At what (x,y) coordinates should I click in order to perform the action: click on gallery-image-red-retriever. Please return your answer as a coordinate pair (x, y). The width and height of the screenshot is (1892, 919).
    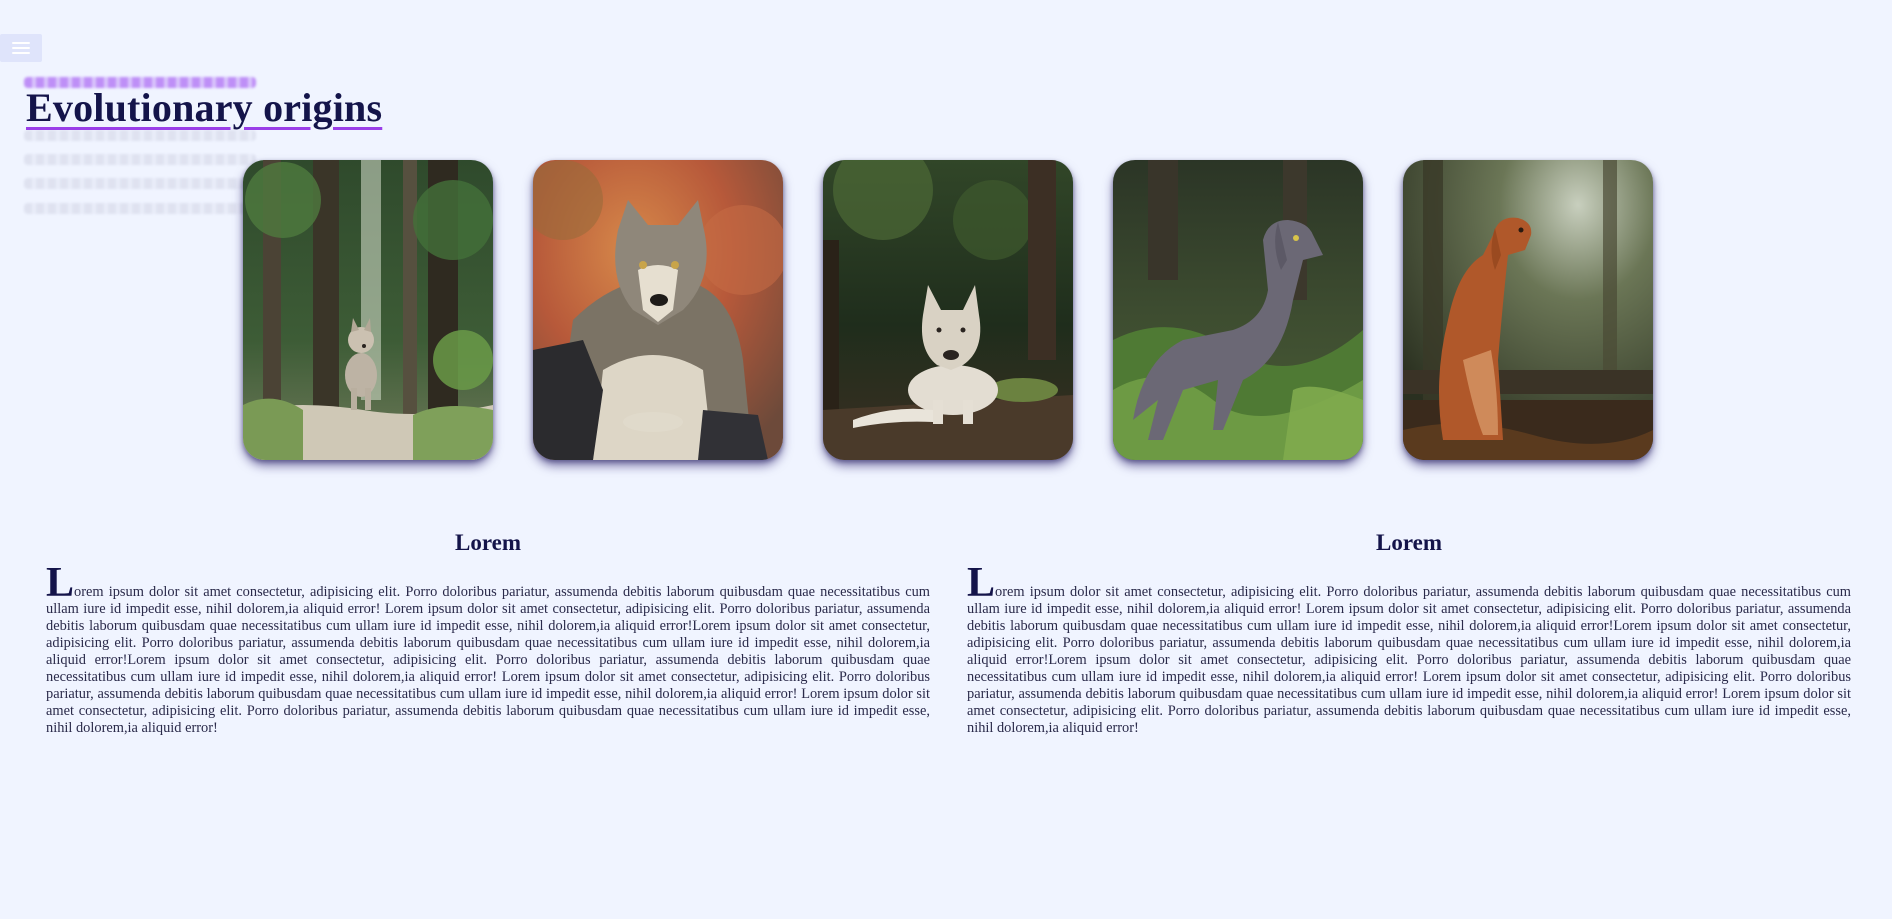
    Looking at the image, I should click on (1528, 310).